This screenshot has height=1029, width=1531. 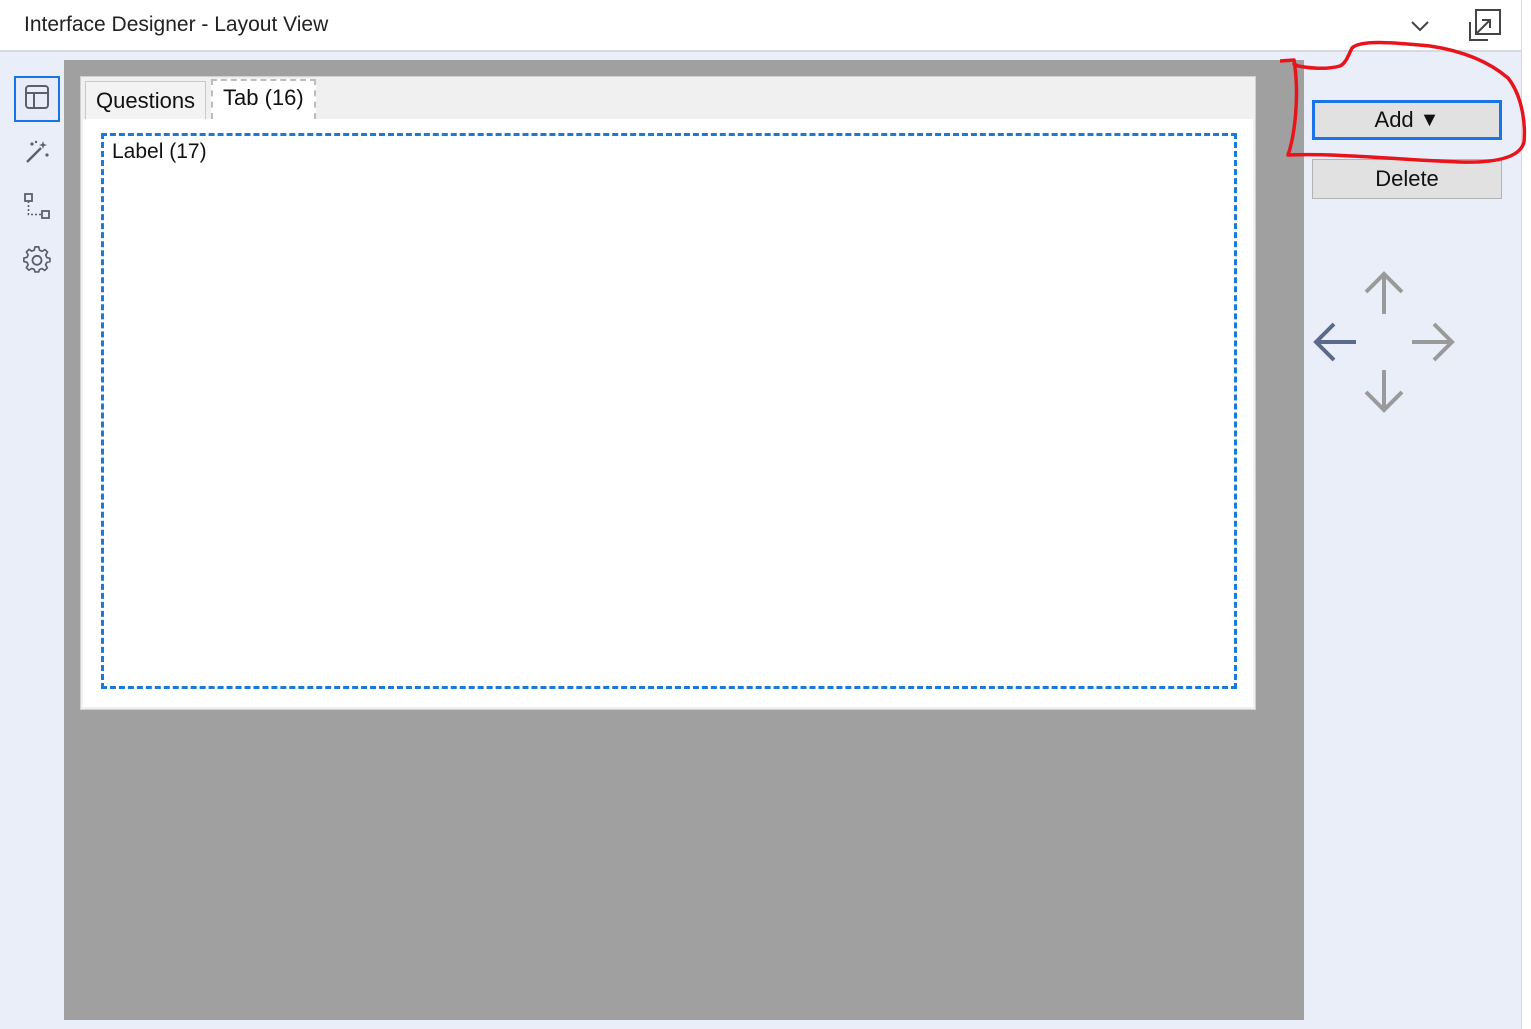 I want to click on magic-wand-icon, so click(x=37, y=154).